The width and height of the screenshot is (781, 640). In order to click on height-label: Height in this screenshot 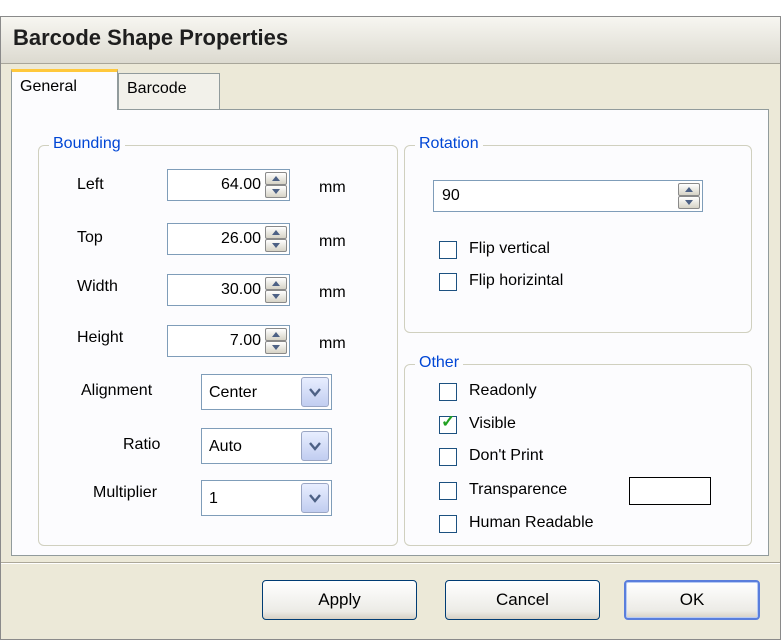, I will do `click(100, 337)`.